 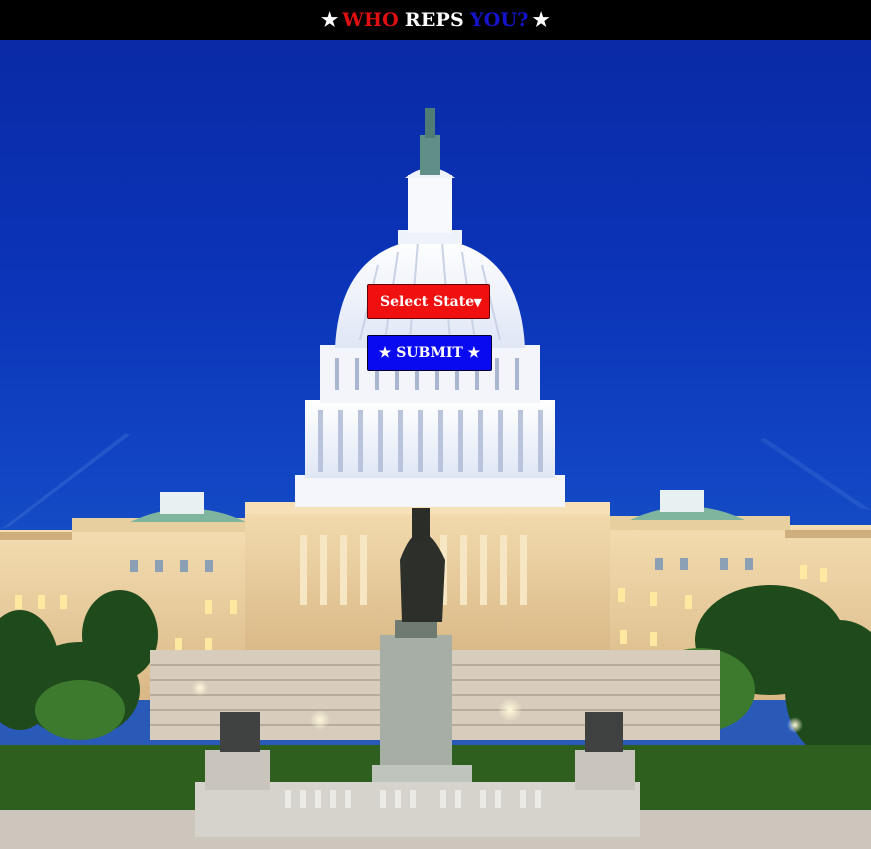 I want to click on site-header: ★ WHO REPS YOU? ★, so click(x=435, y=20).